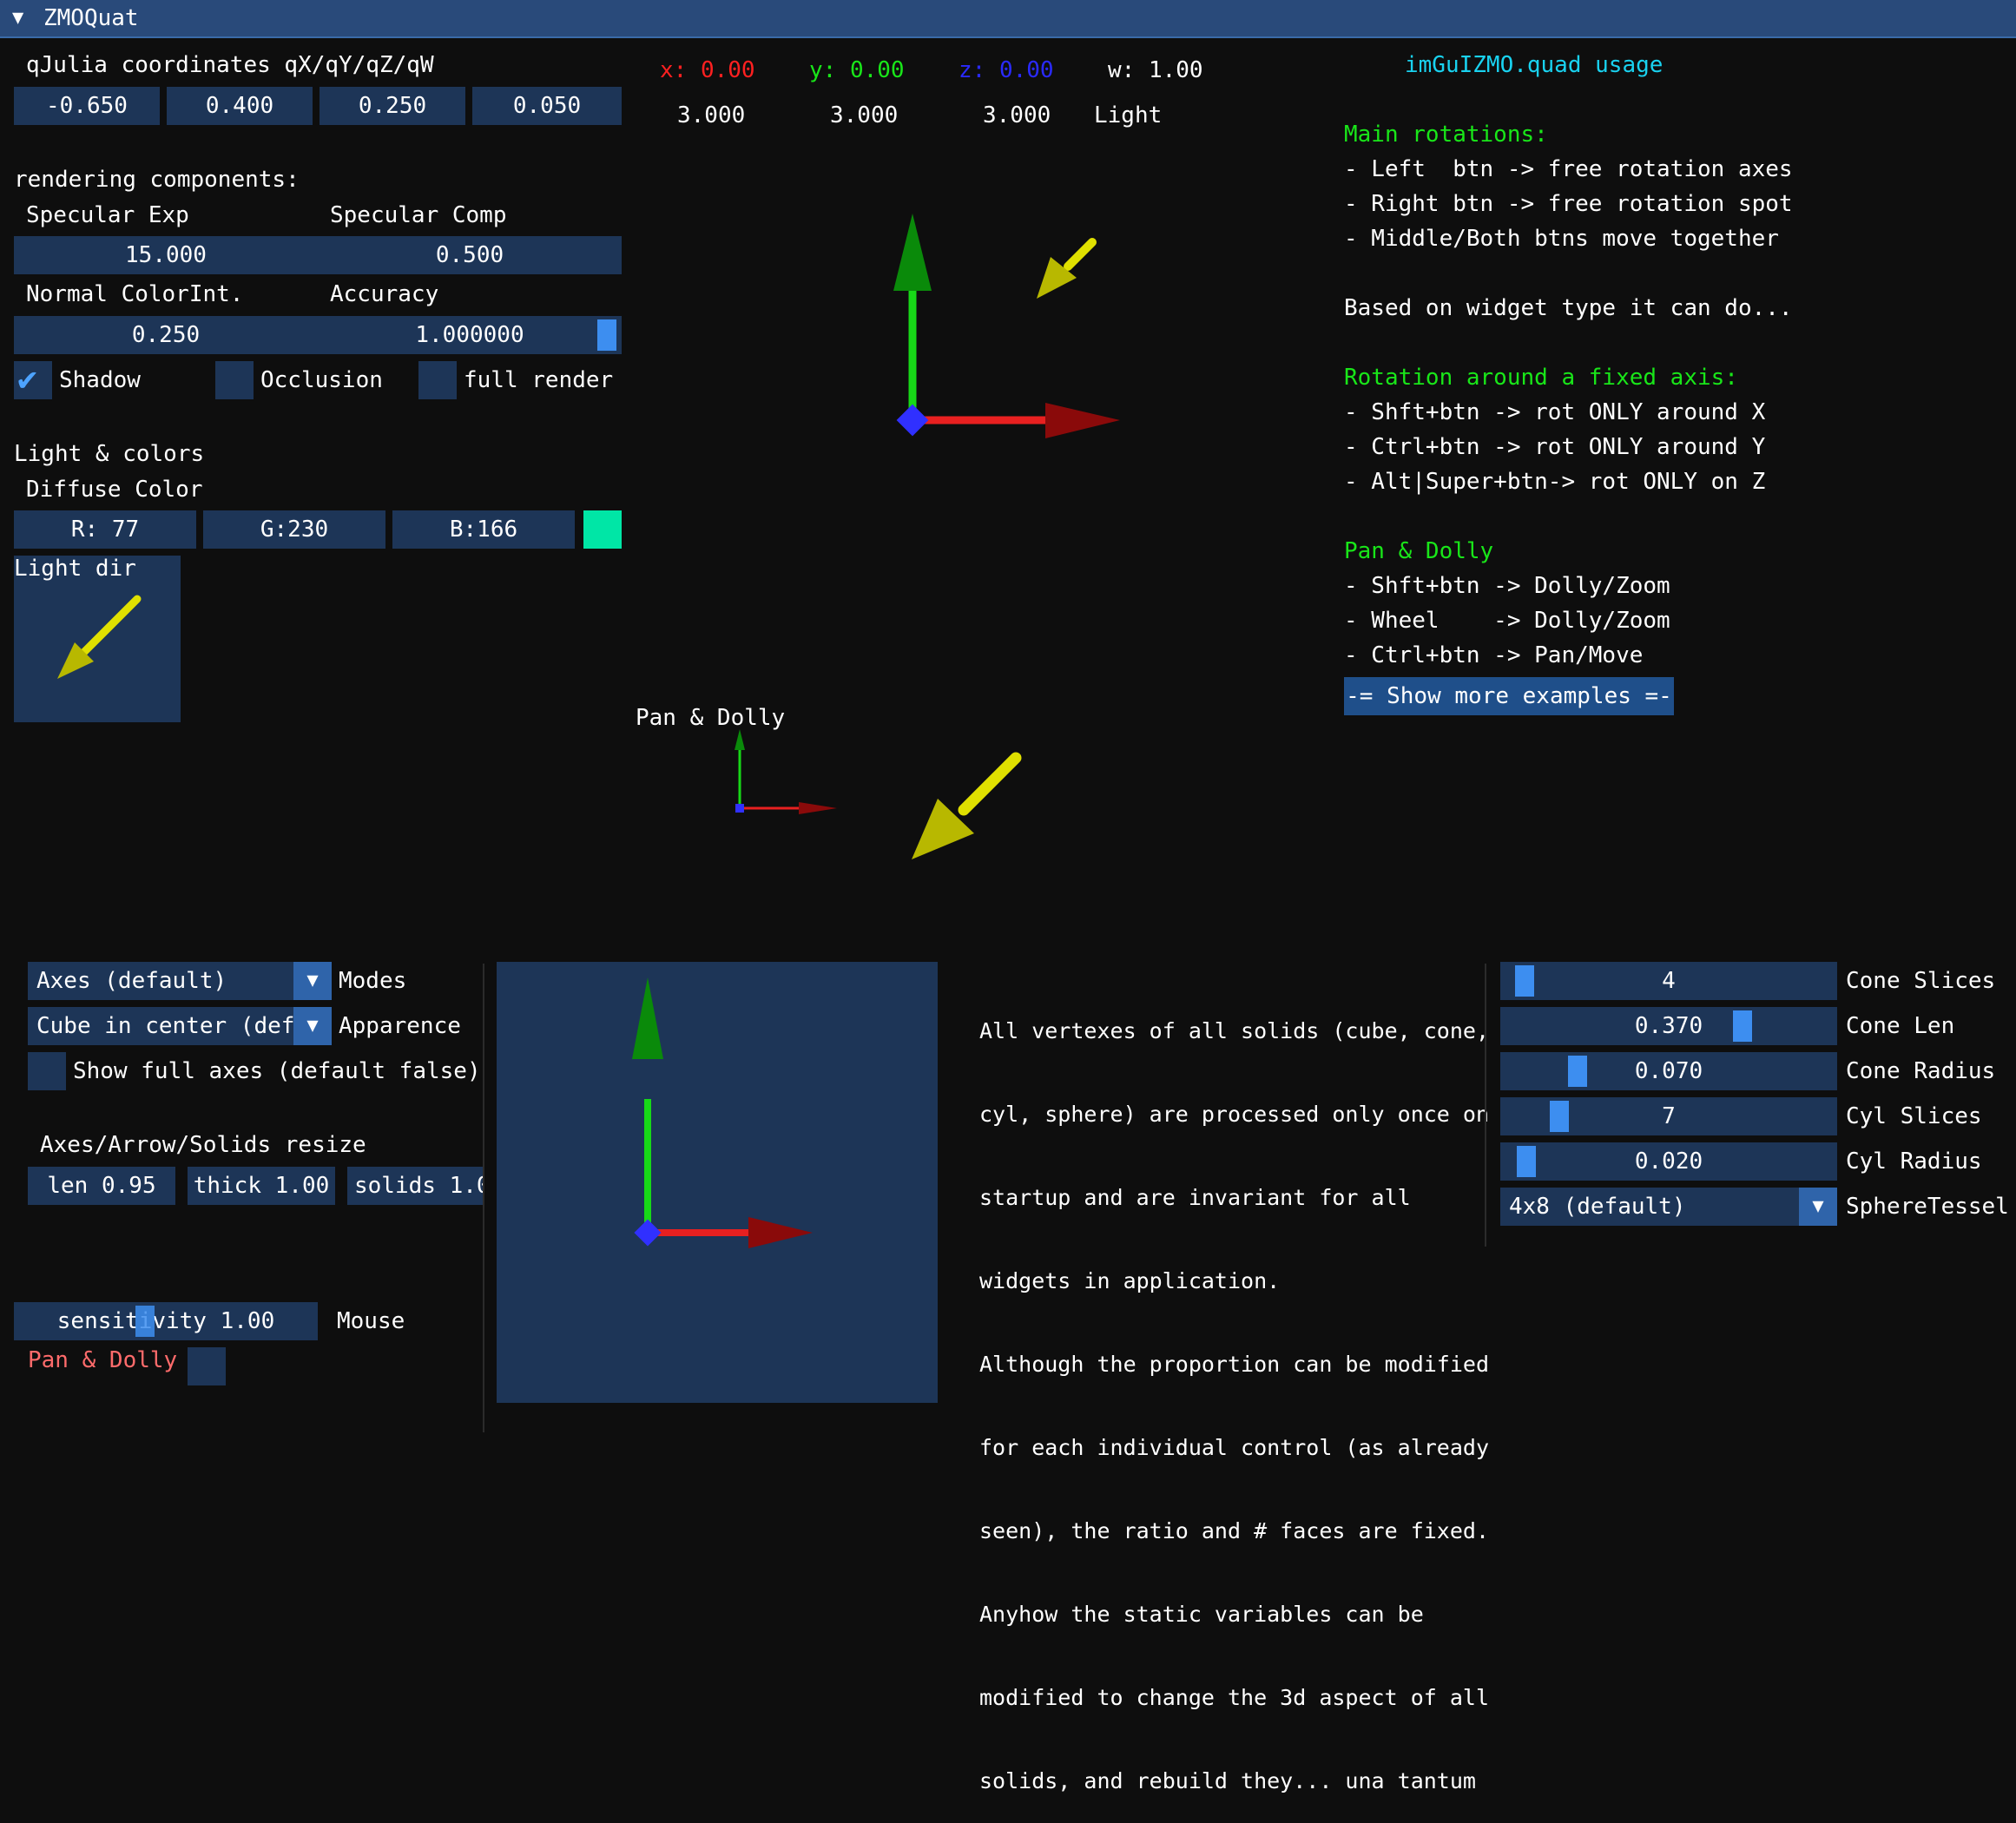  I want to click on cone-slices-grab, so click(1524, 981).